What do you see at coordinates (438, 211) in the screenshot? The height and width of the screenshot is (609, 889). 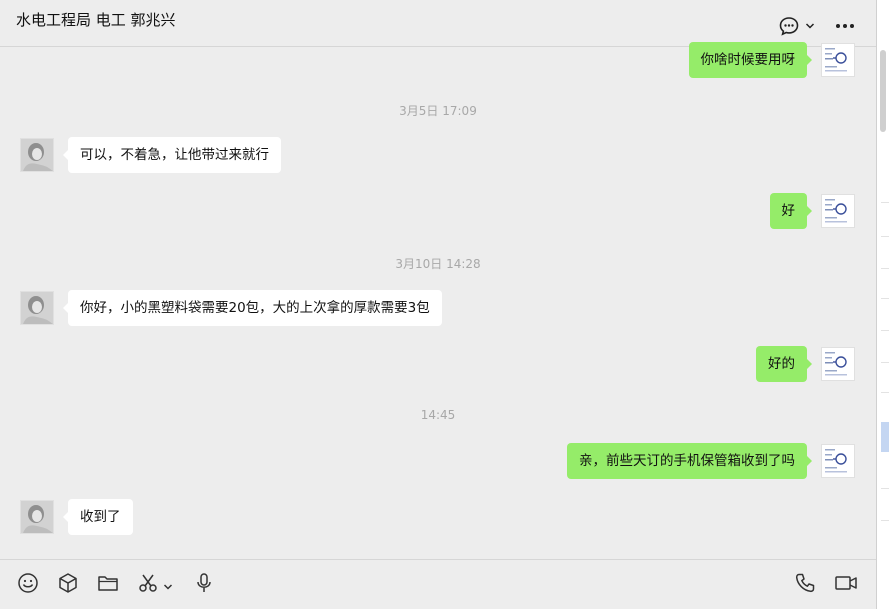 I see `message-row: 好` at bounding box center [438, 211].